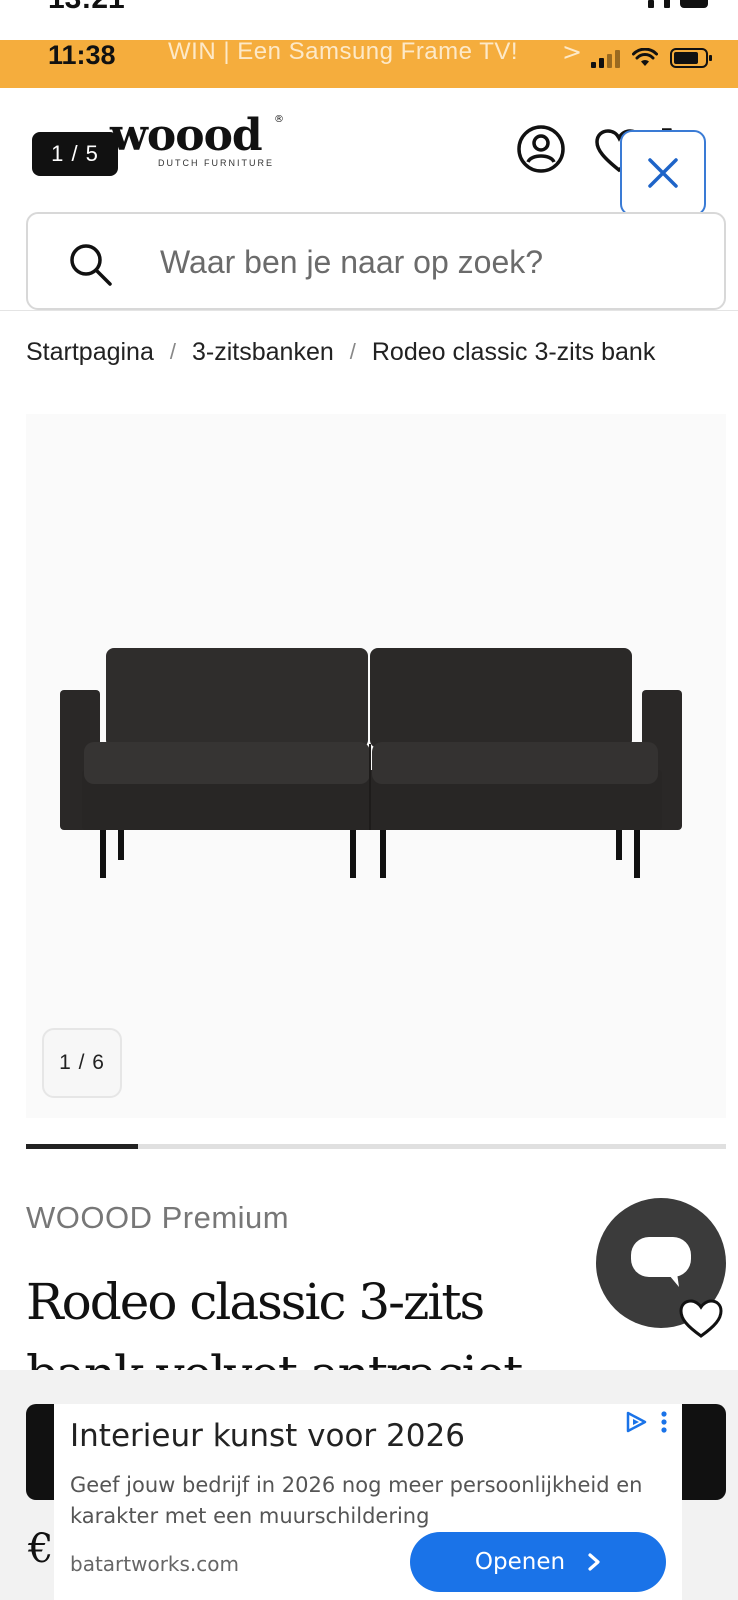  Describe the element at coordinates (369, 310) in the screenshot. I see `divider` at that location.